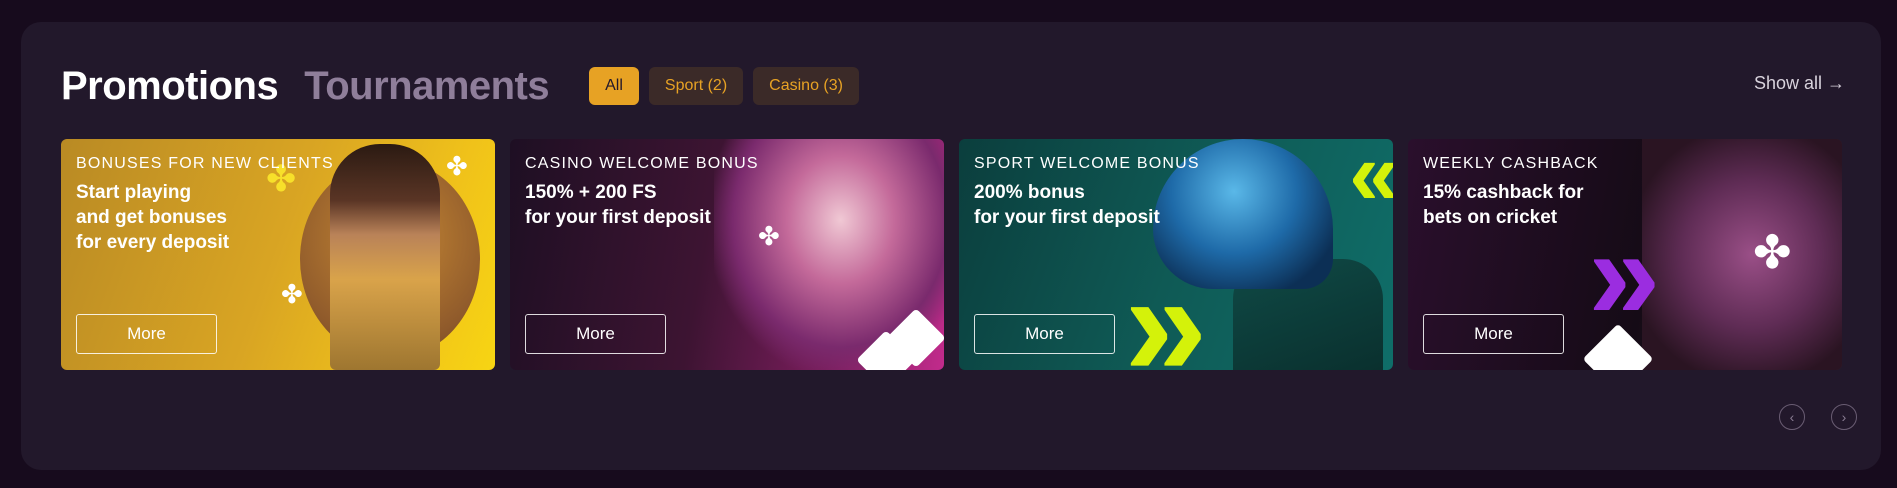 The image size is (1897, 488). I want to click on card-eyebrow: SPORT WELCOME BONUS, so click(1087, 163).